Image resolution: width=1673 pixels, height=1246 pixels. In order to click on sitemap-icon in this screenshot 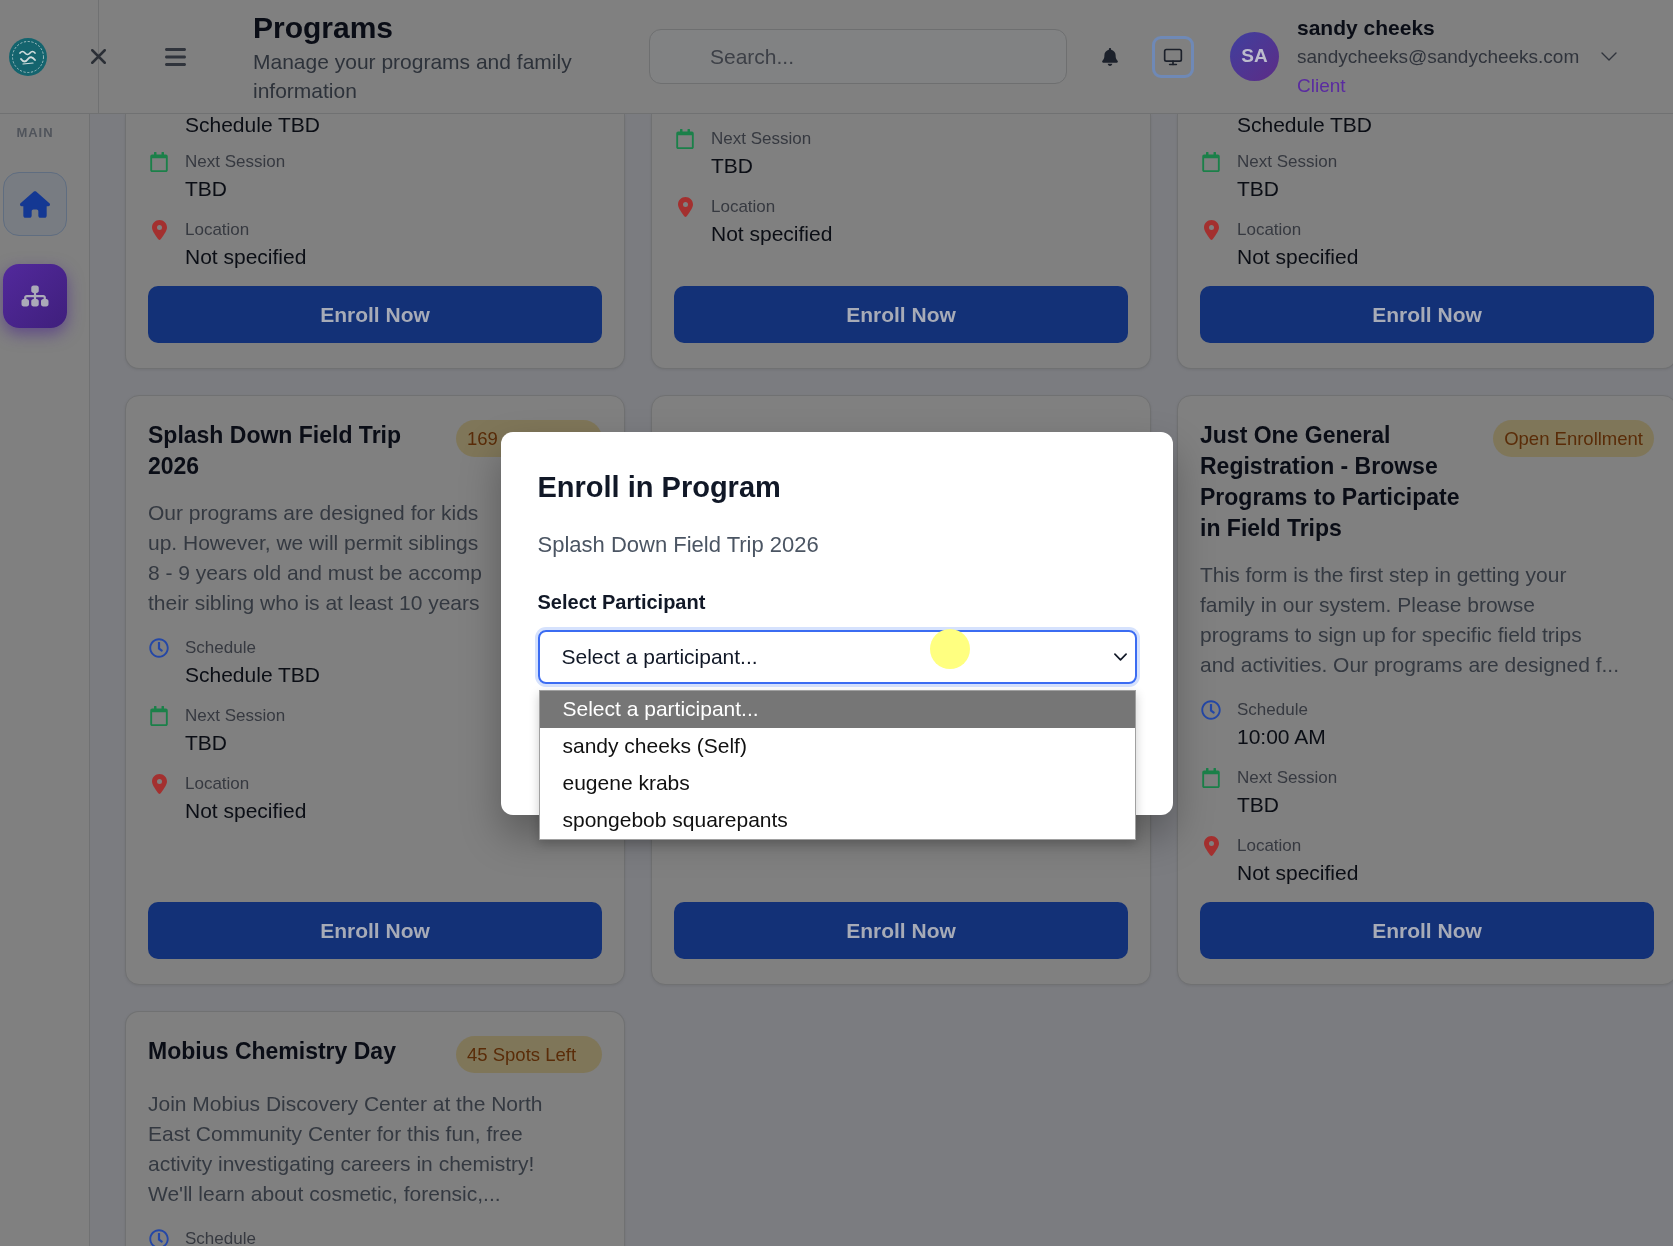, I will do `click(35, 296)`.